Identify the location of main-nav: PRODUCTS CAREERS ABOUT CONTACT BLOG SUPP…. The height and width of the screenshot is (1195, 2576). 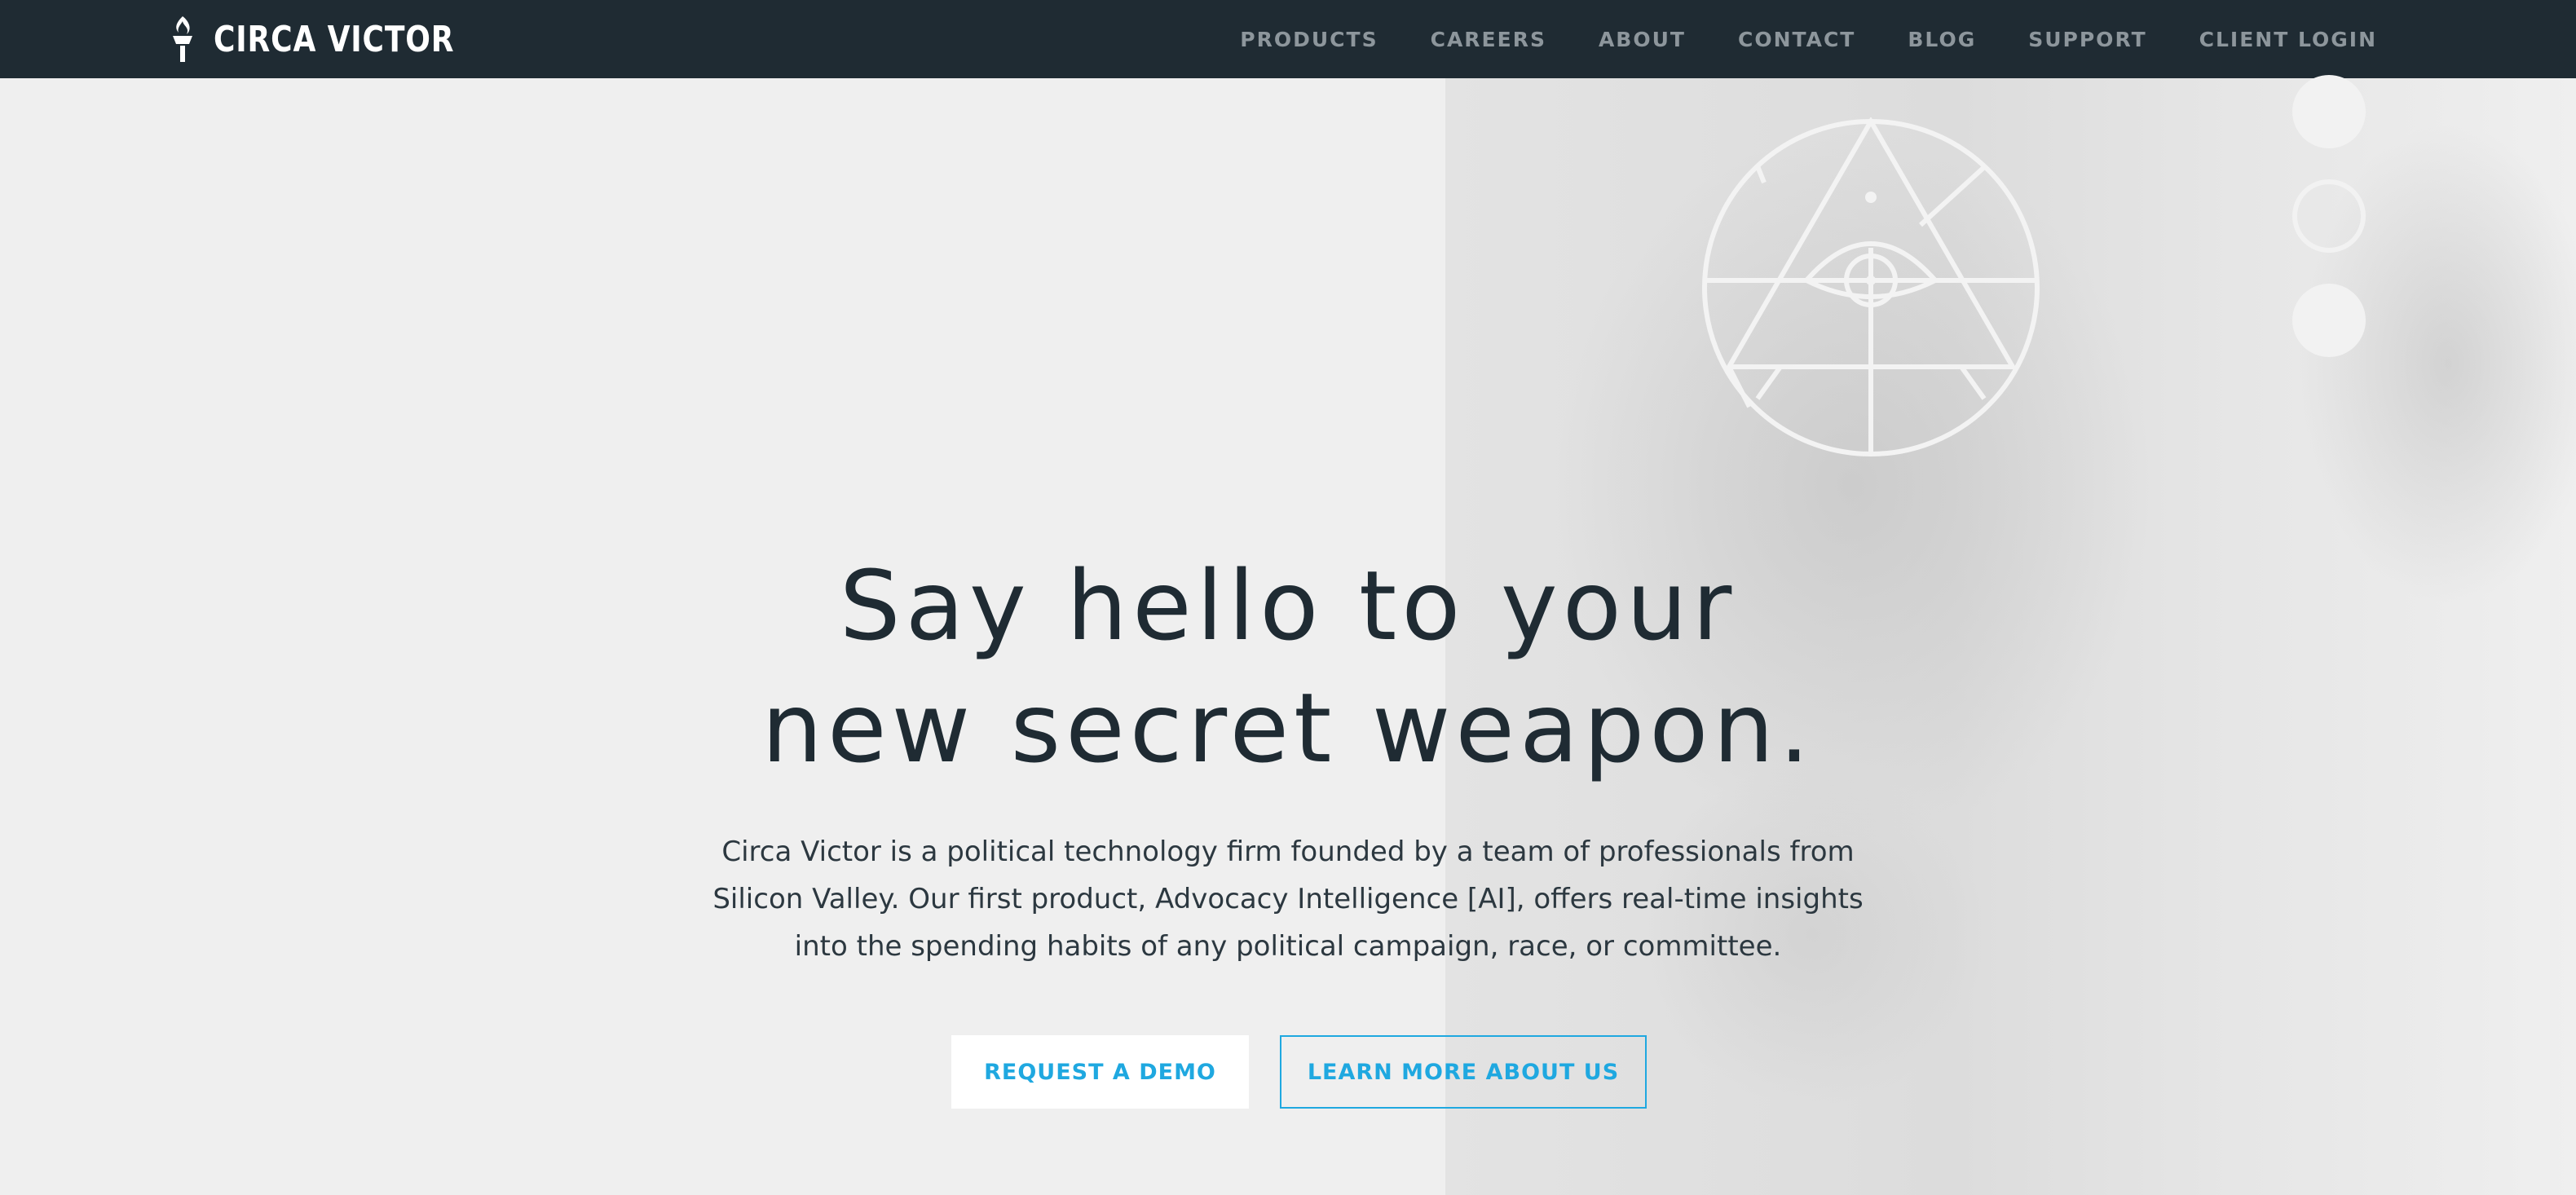
(1808, 39).